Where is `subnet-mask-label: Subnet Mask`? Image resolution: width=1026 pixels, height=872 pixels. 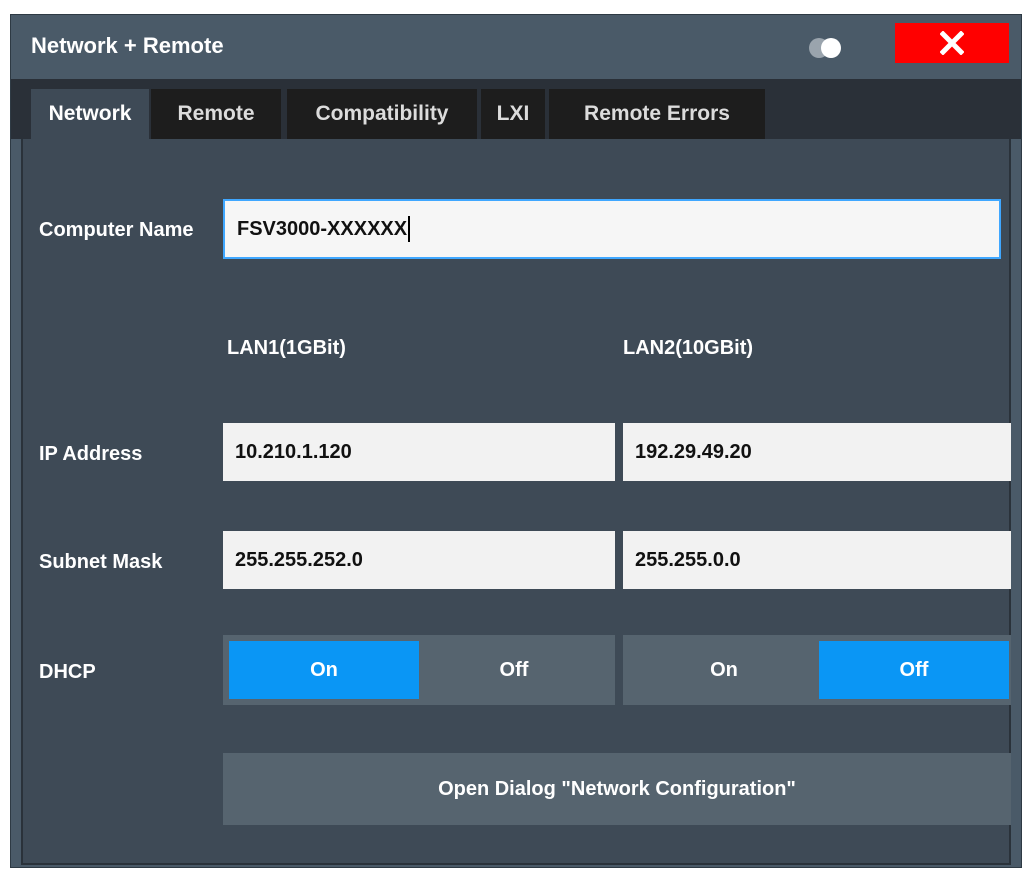
subnet-mask-label: Subnet Mask is located at coordinates (101, 562).